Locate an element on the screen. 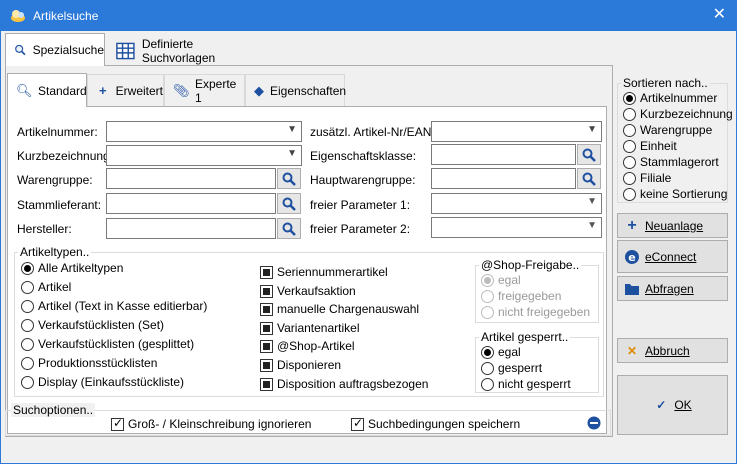  kurzbezeichnung-combo: ▼ is located at coordinates (204, 155).